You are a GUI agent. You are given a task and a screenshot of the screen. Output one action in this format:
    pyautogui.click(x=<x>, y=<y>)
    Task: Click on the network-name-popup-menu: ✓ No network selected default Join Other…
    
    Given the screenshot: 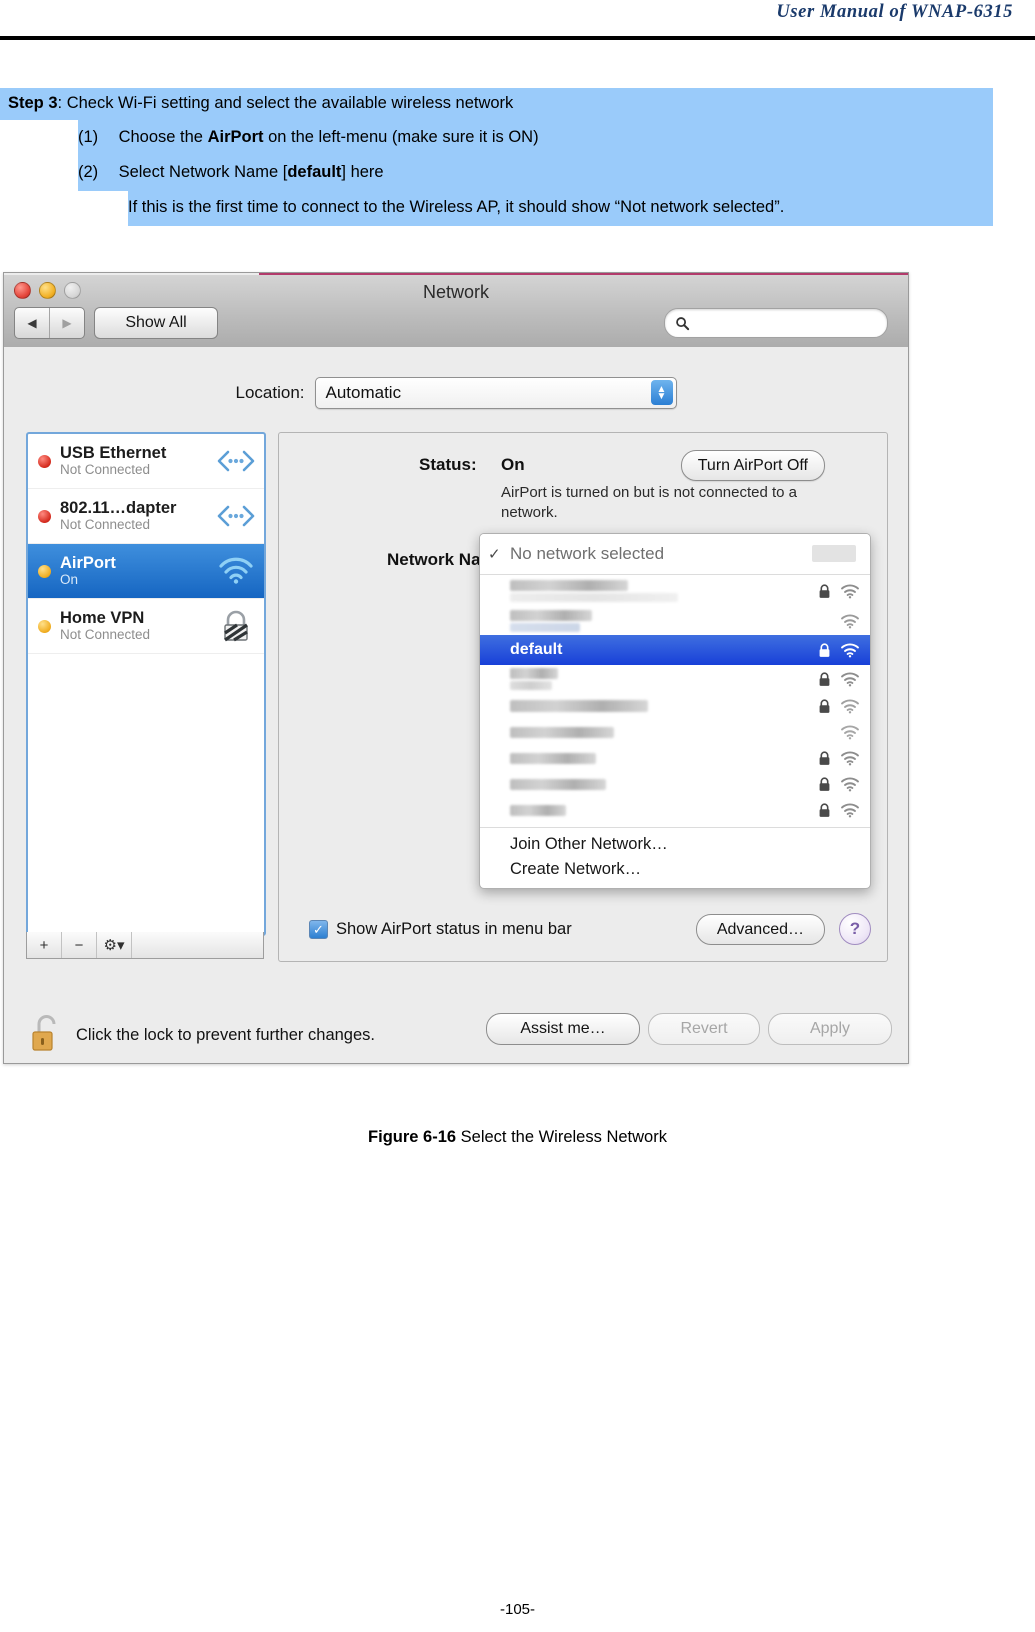 What is the action you would take?
    pyautogui.click(x=675, y=711)
    